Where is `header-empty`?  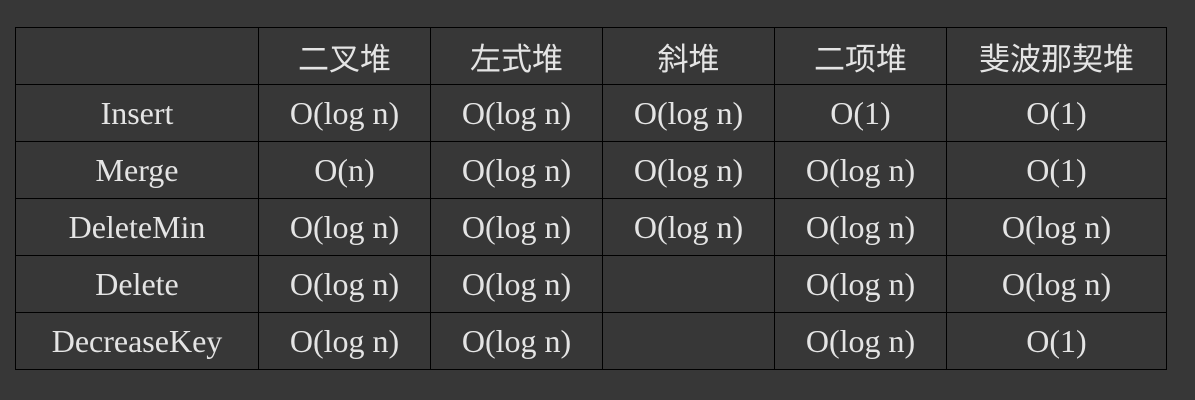
header-empty is located at coordinates (137, 56).